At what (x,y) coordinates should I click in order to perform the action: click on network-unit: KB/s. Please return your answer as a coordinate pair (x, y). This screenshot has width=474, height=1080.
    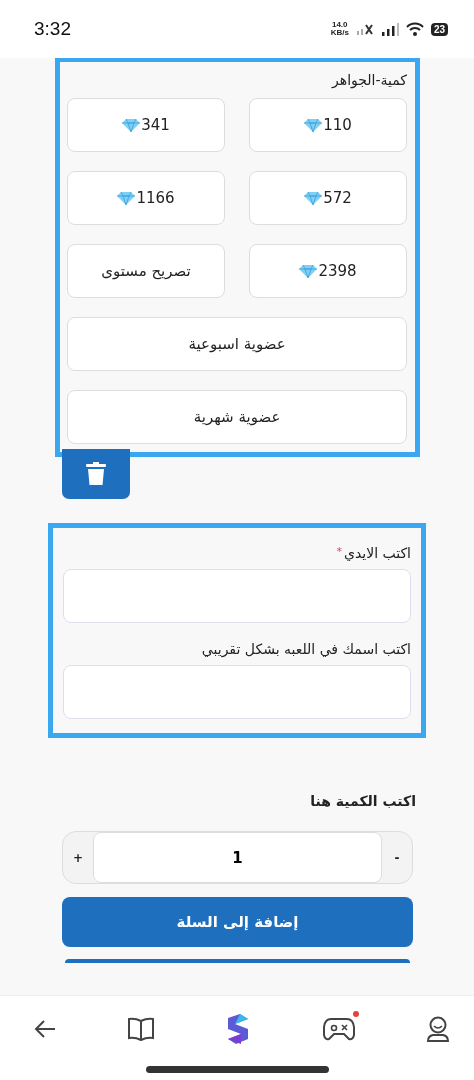
    Looking at the image, I should click on (339, 33).